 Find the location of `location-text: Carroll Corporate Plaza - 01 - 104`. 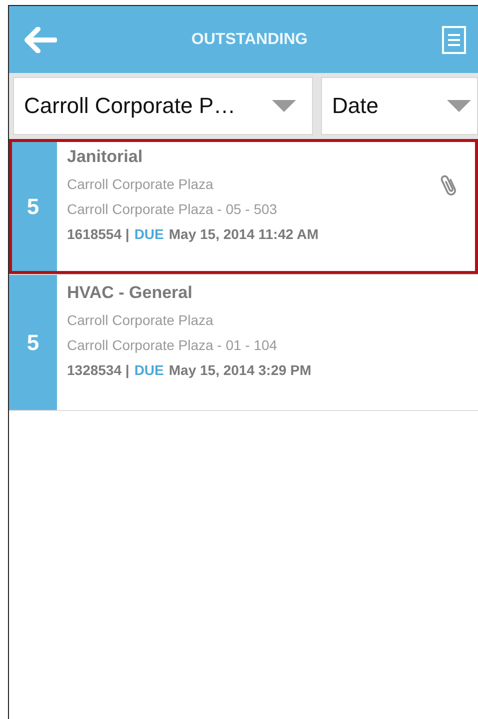

location-text: Carroll Corporate Plaza - 01 - 104 is located at coordinates (172, 345).